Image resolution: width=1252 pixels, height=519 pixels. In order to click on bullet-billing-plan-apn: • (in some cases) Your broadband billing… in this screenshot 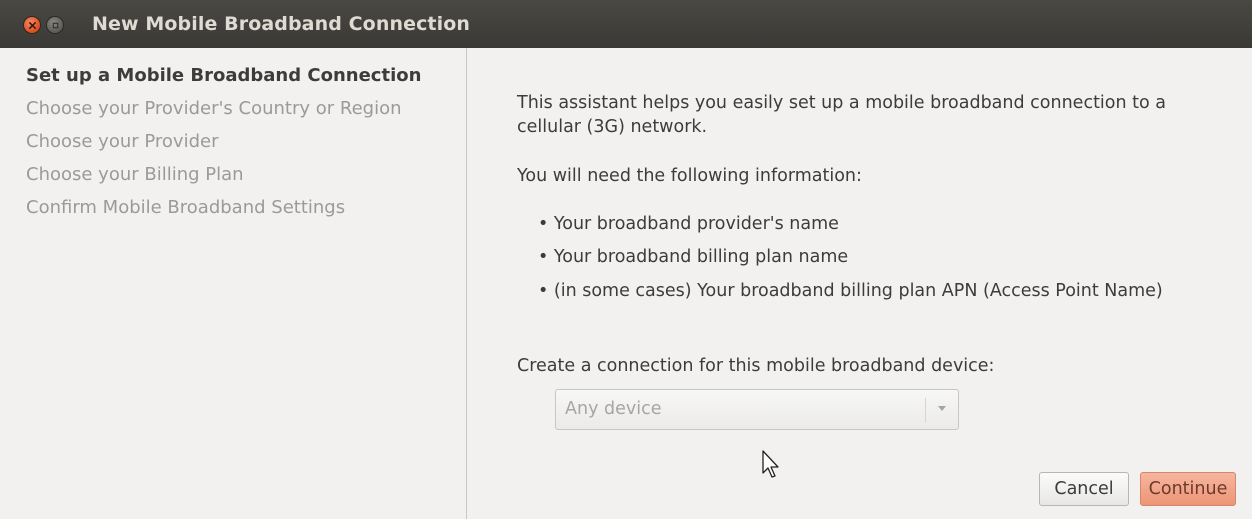, I will do `click(850, 291)`.